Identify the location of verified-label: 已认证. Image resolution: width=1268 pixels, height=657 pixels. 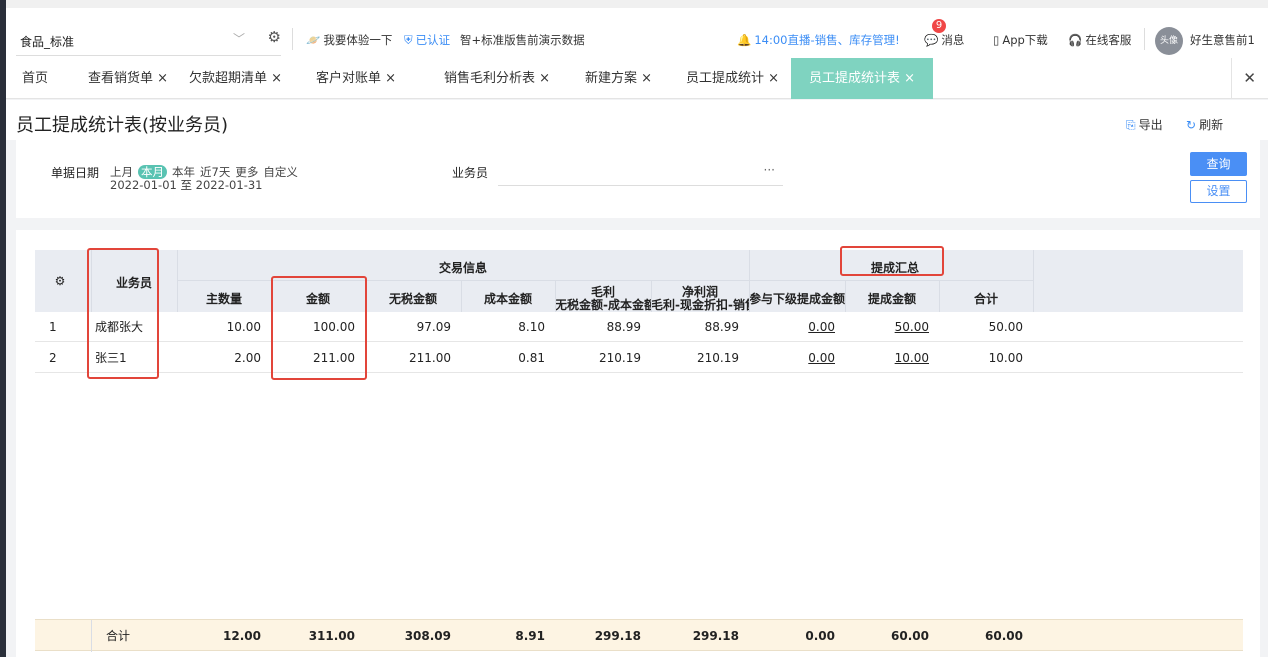
(433, 40).